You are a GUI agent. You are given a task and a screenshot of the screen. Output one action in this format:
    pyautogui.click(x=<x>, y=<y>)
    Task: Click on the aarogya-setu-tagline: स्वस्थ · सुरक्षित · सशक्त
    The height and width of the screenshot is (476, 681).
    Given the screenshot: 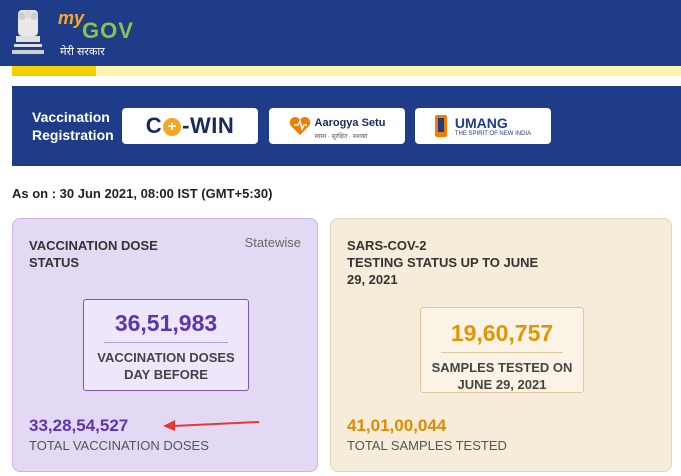 What is the action you would take?
    pyautogui.click(x=341, y=136)
    